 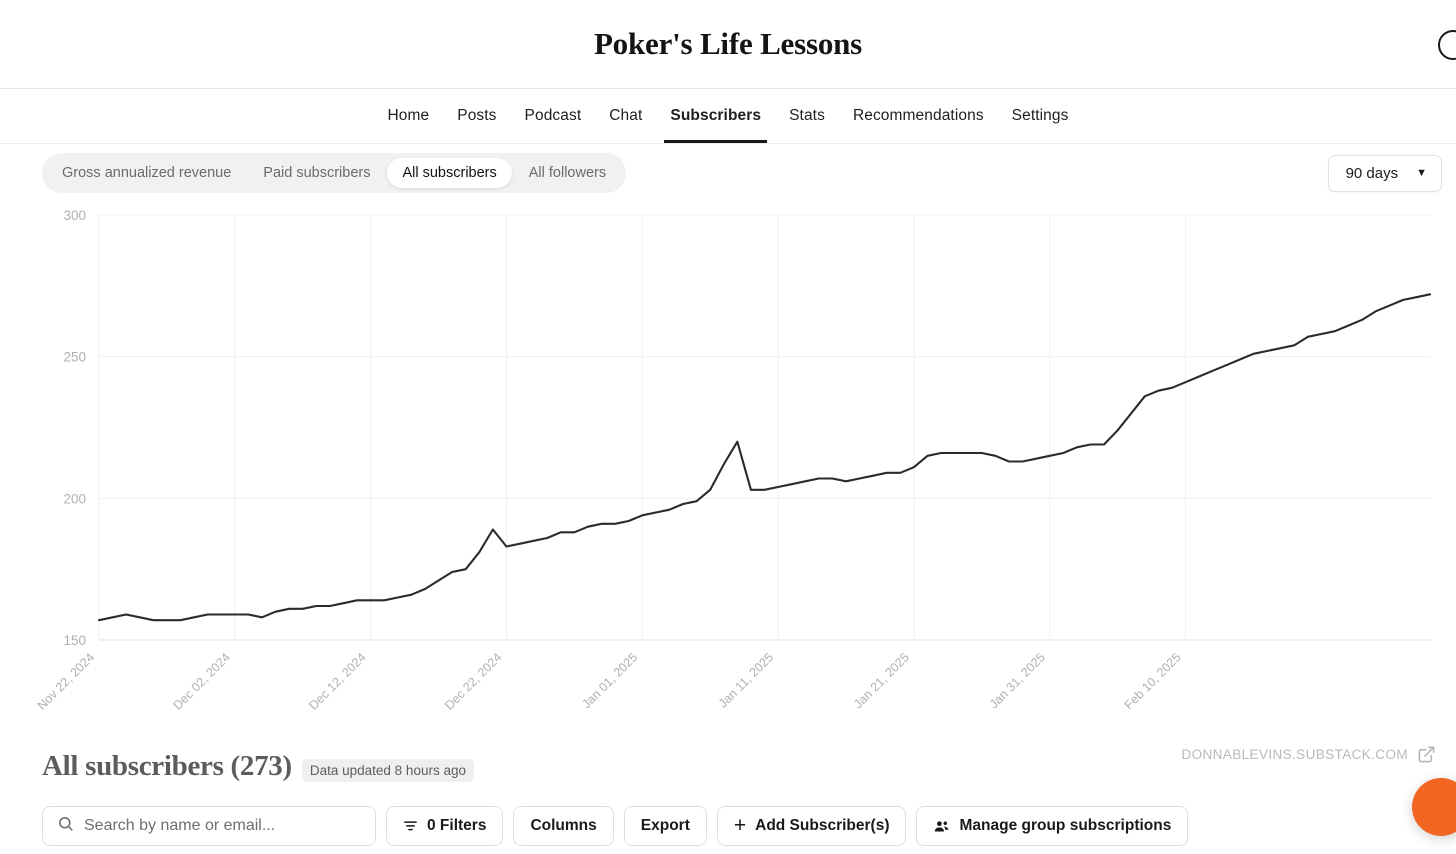 I want to click on external-link-icon, so click(x=1426, y=754).